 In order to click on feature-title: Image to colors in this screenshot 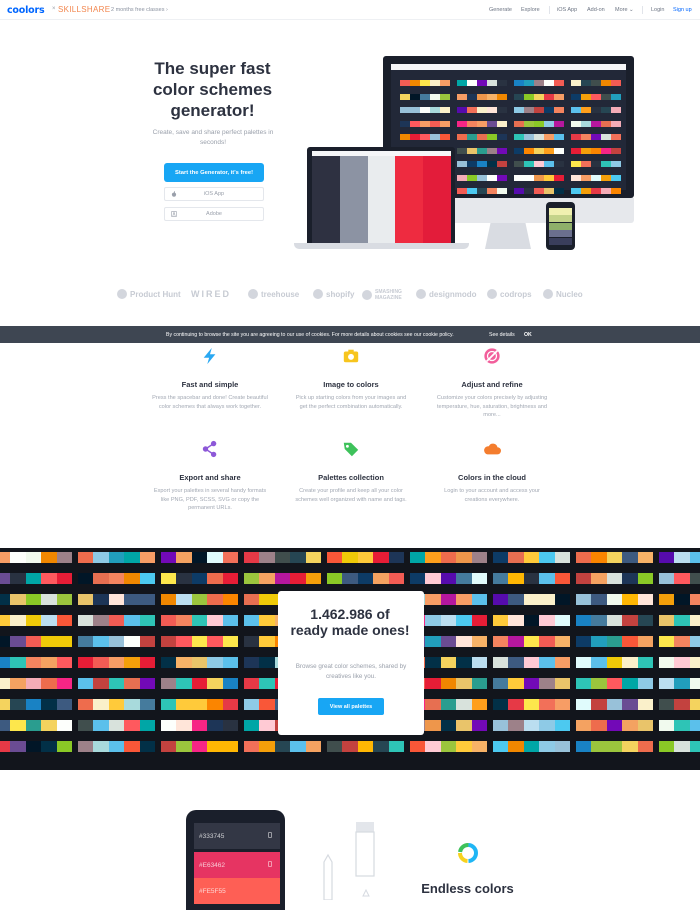, I will do `click(351, 384)`.